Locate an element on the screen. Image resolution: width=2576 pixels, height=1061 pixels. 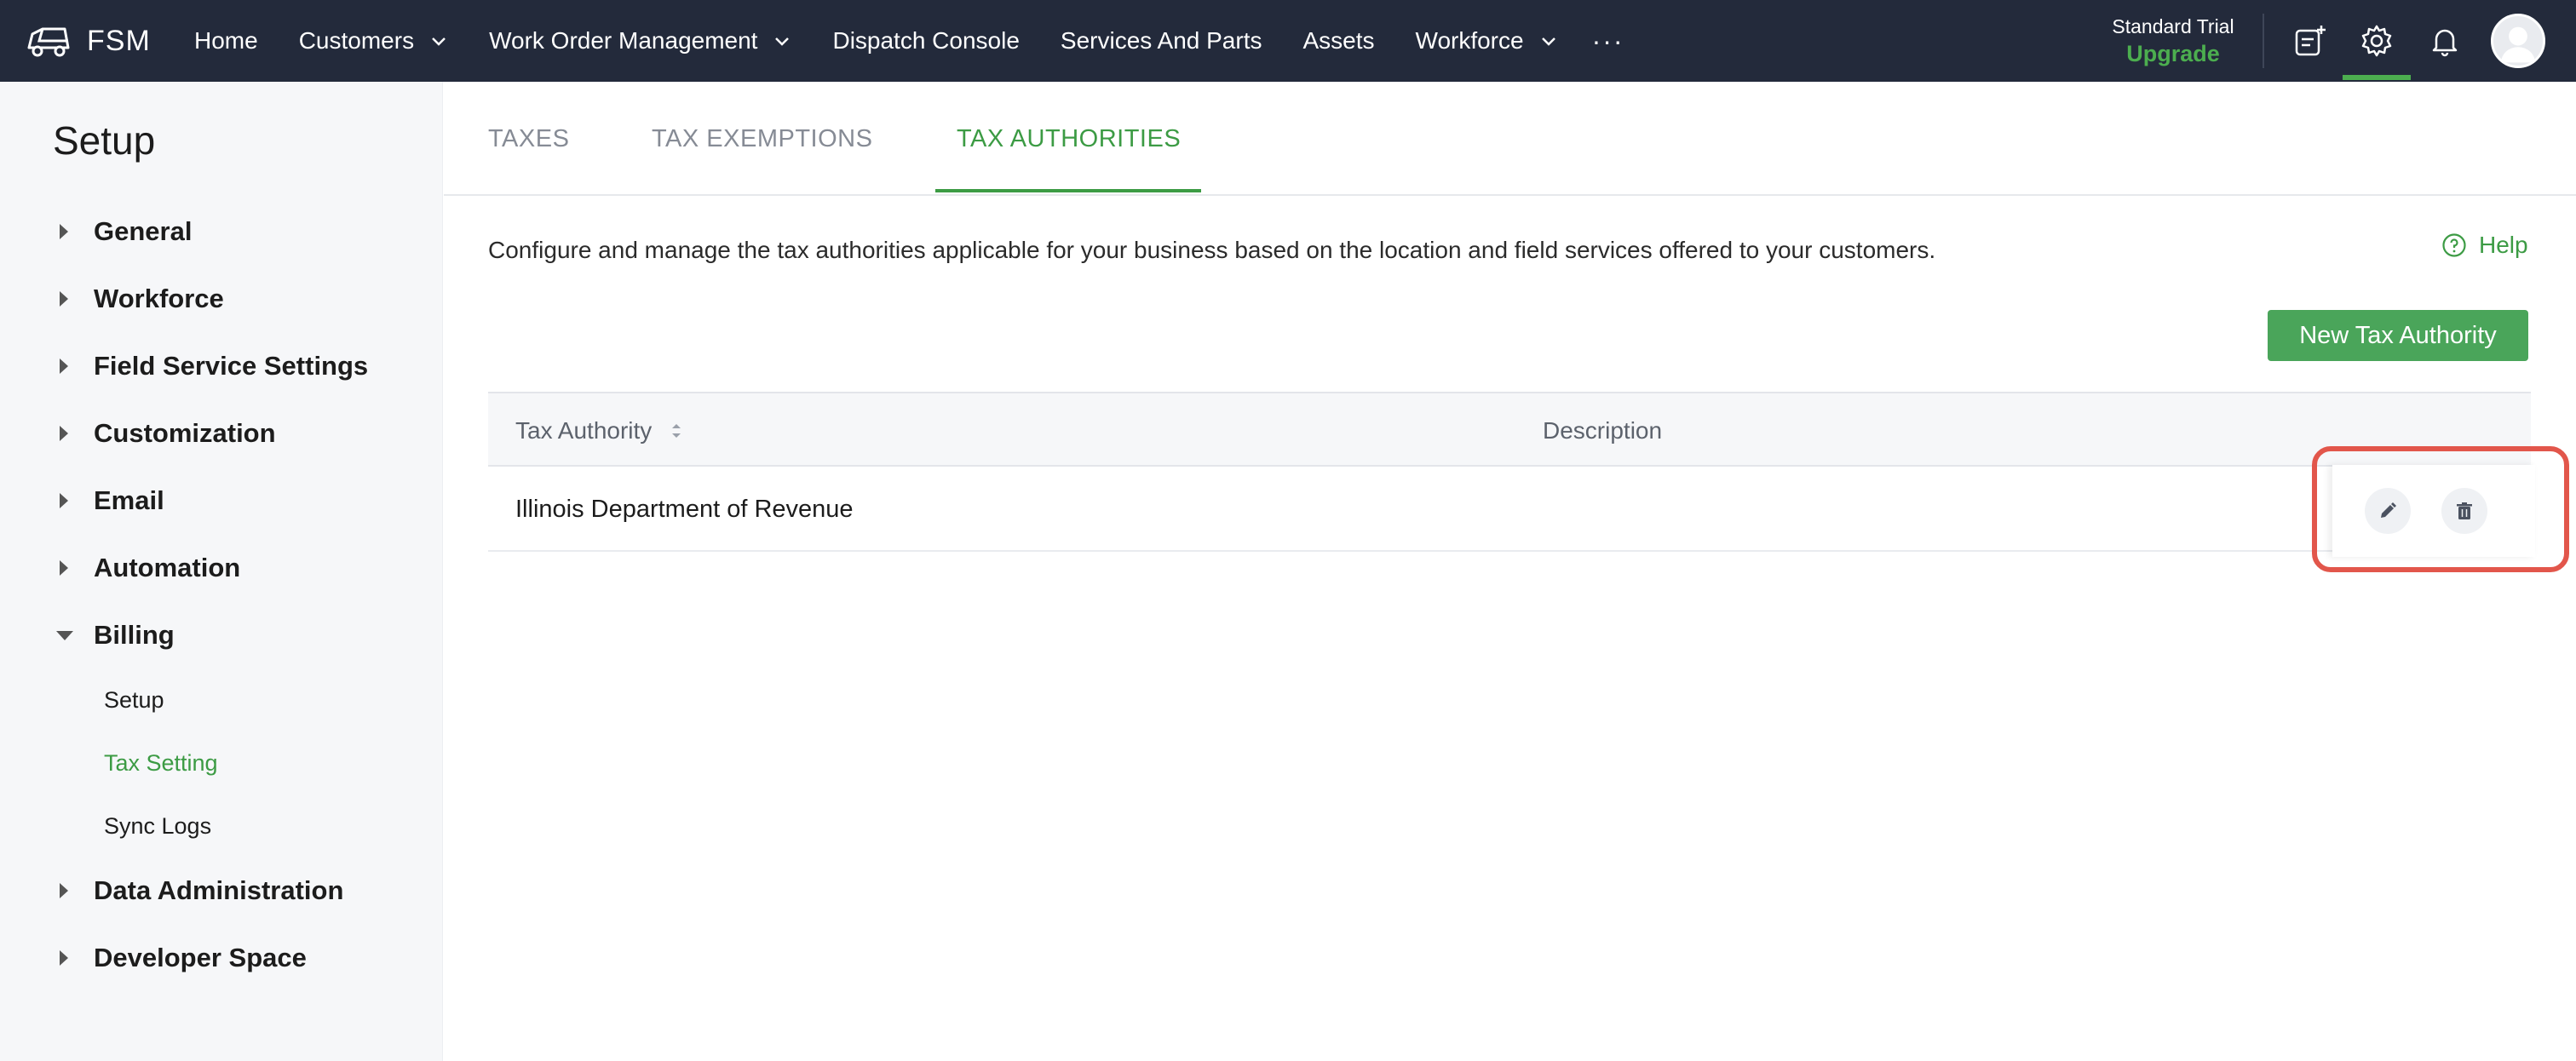
nav-services-label: Services And Parts is located at coordinates (1161, 40).